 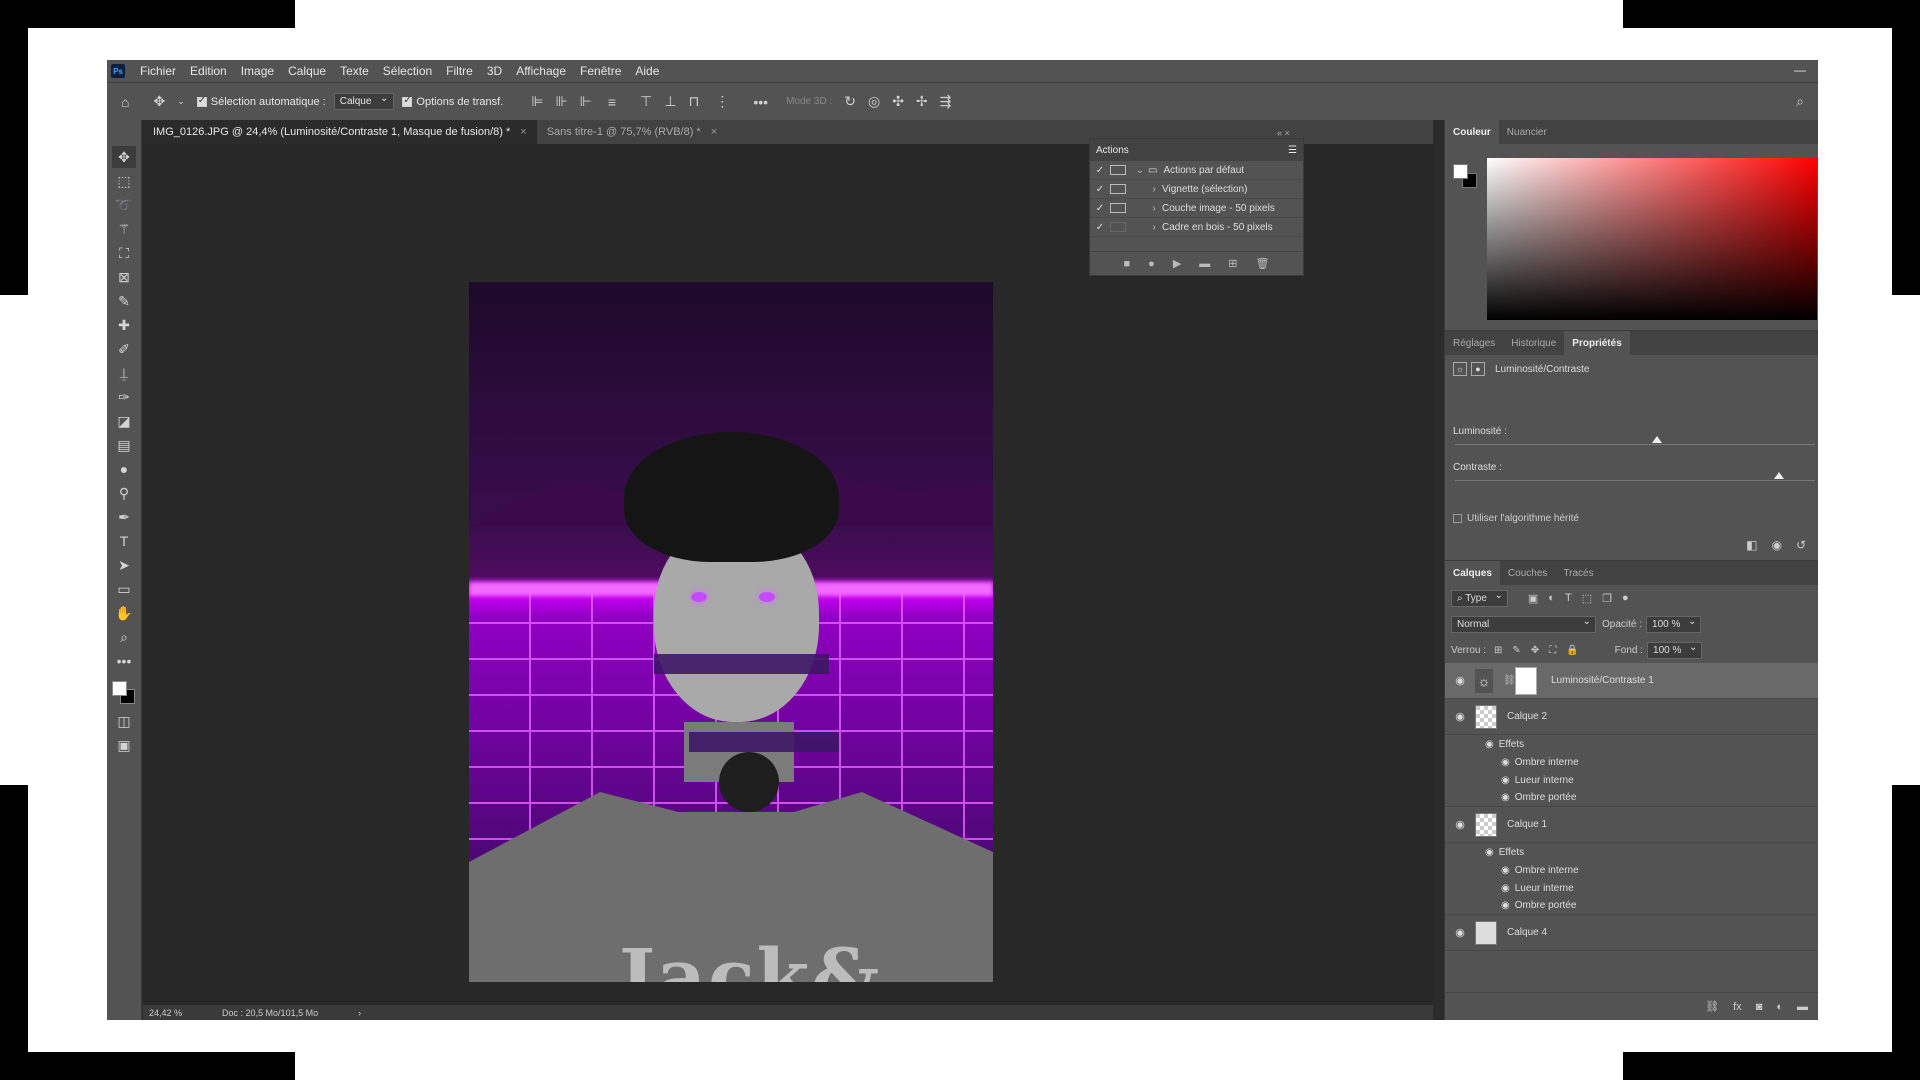 I want to click on play-icon: ▶, so click(x=1177, y=263).